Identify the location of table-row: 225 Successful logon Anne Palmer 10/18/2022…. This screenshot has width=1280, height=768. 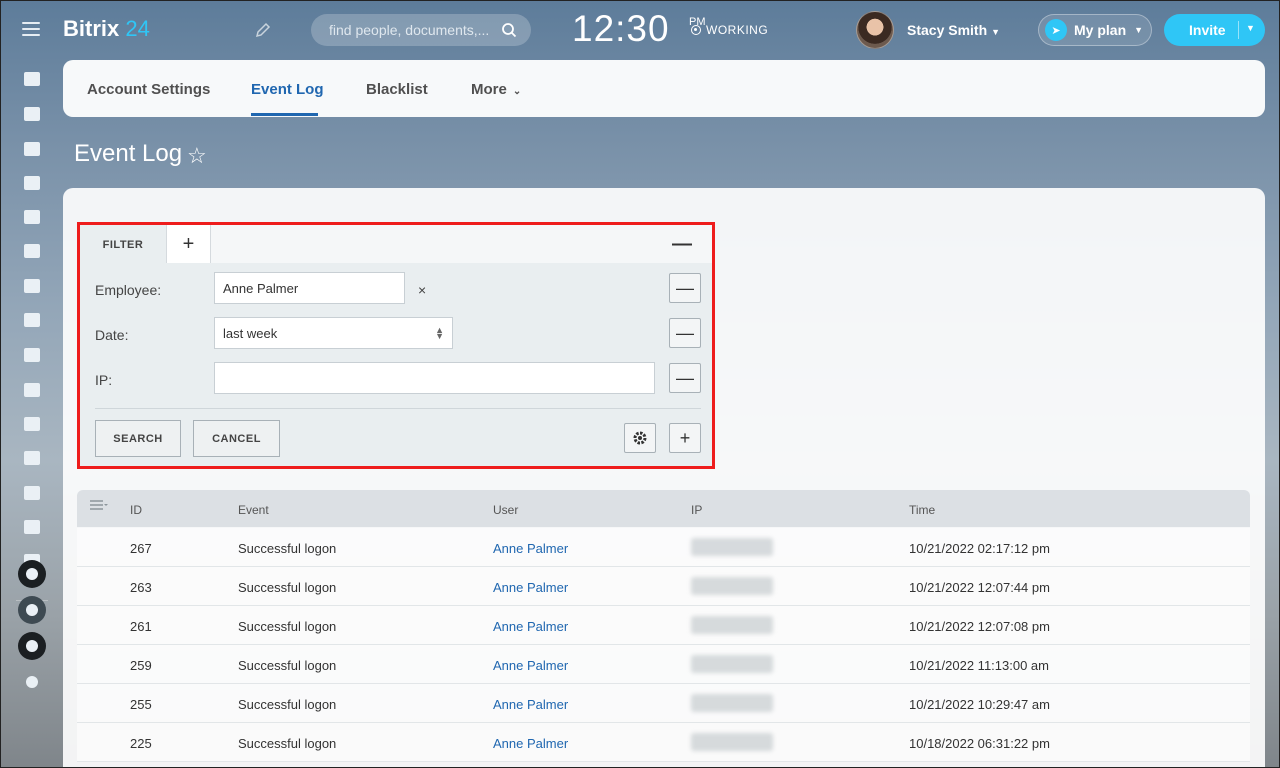
(663, 742).